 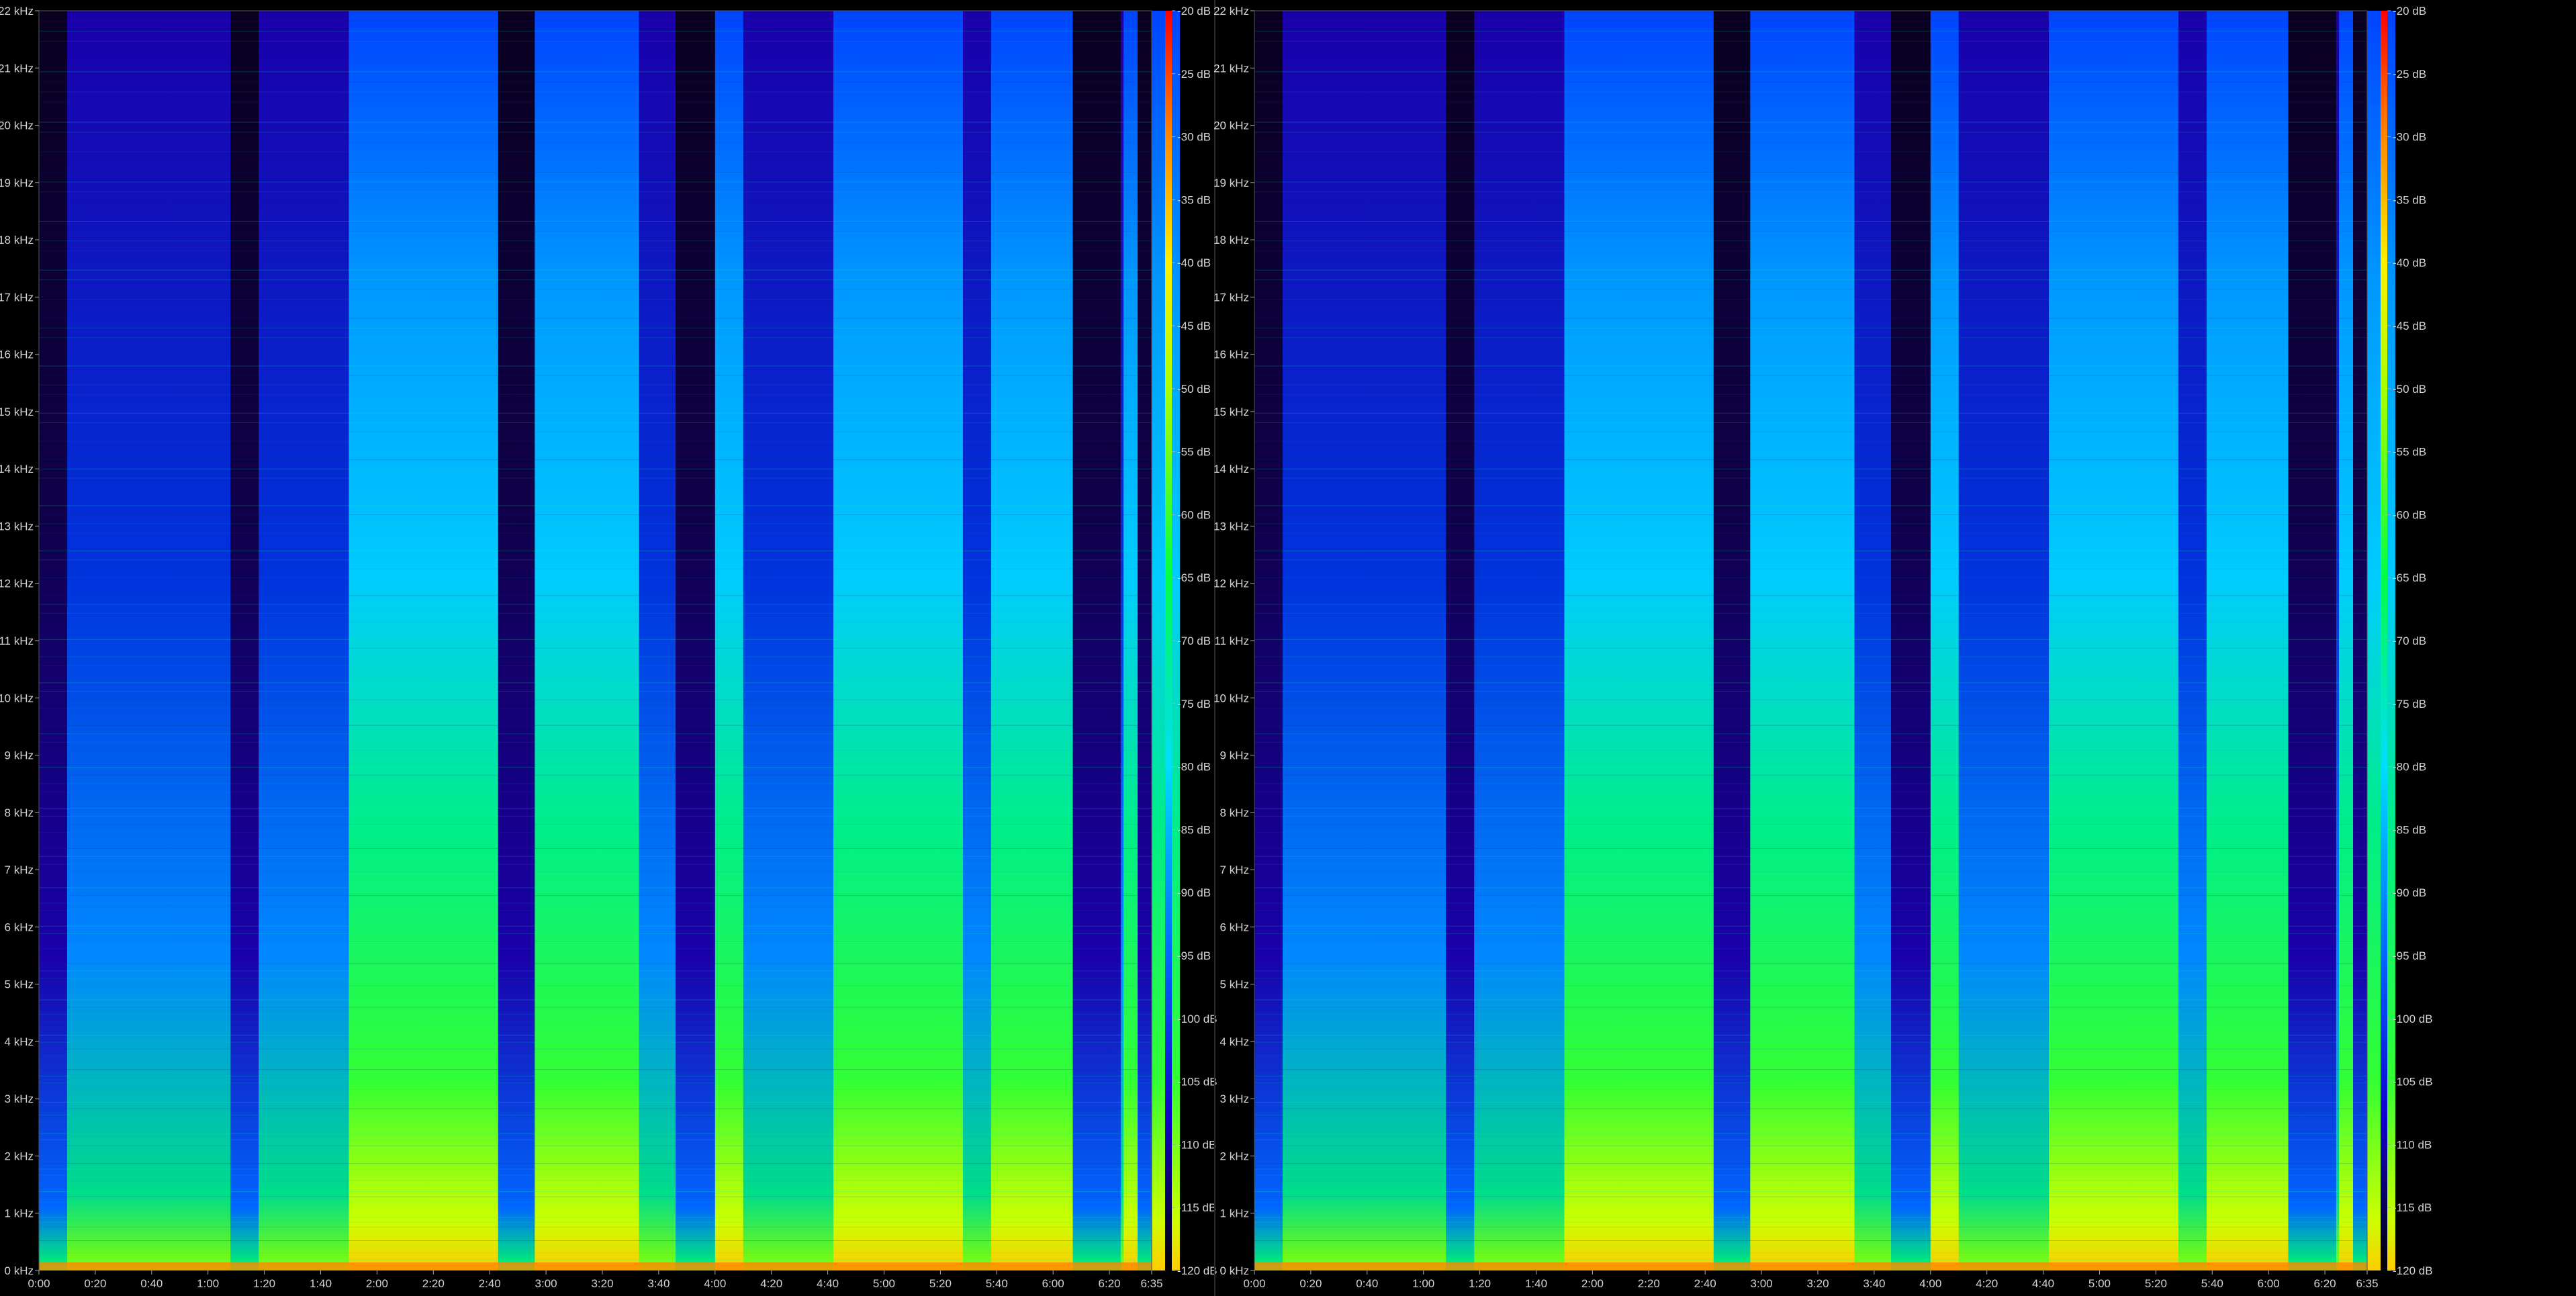 I want to click on x-tick-label: 5:00, so click(x=884, y=1283).